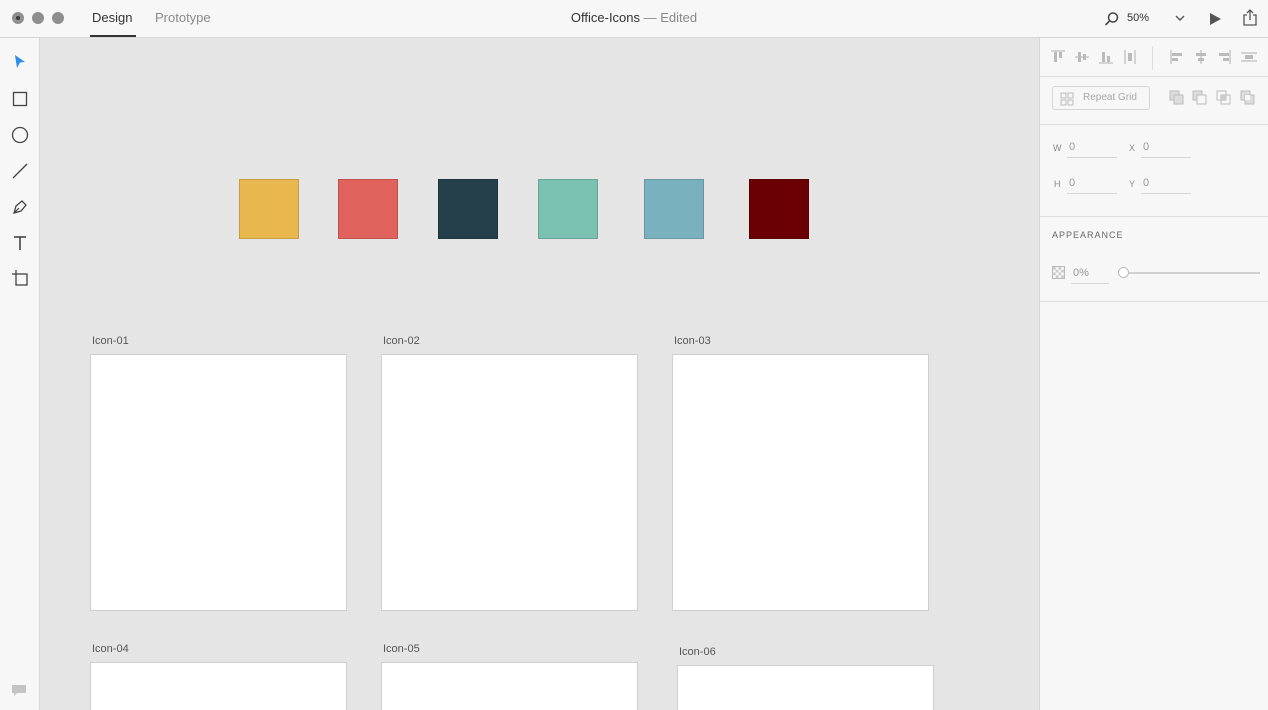 The width and height of the screenshot is (1268, 710). What do you see at coordinates (1180, 18) in the screenshot?
I see `chevron-down-icon` at bounding box center [1180, 18].